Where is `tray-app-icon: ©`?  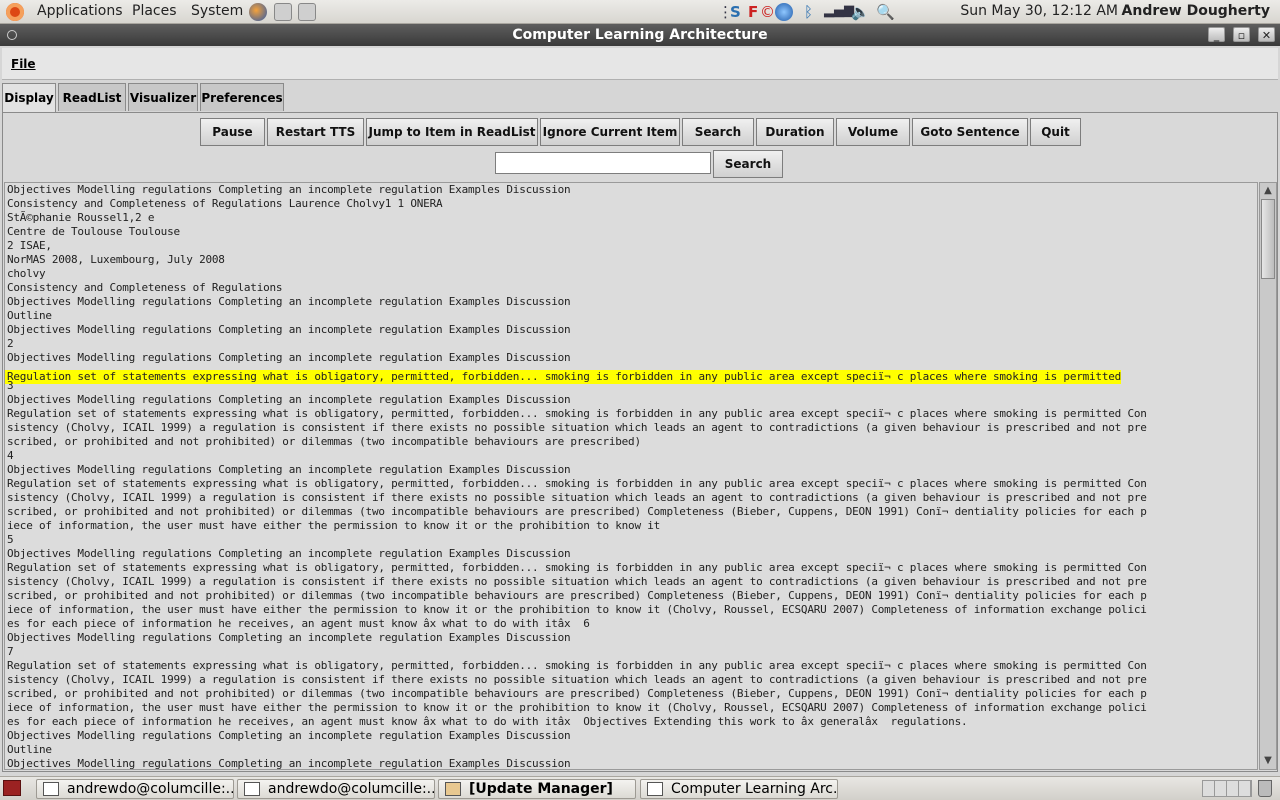 tray-app-icon: © is located at coordinates (767, 12).